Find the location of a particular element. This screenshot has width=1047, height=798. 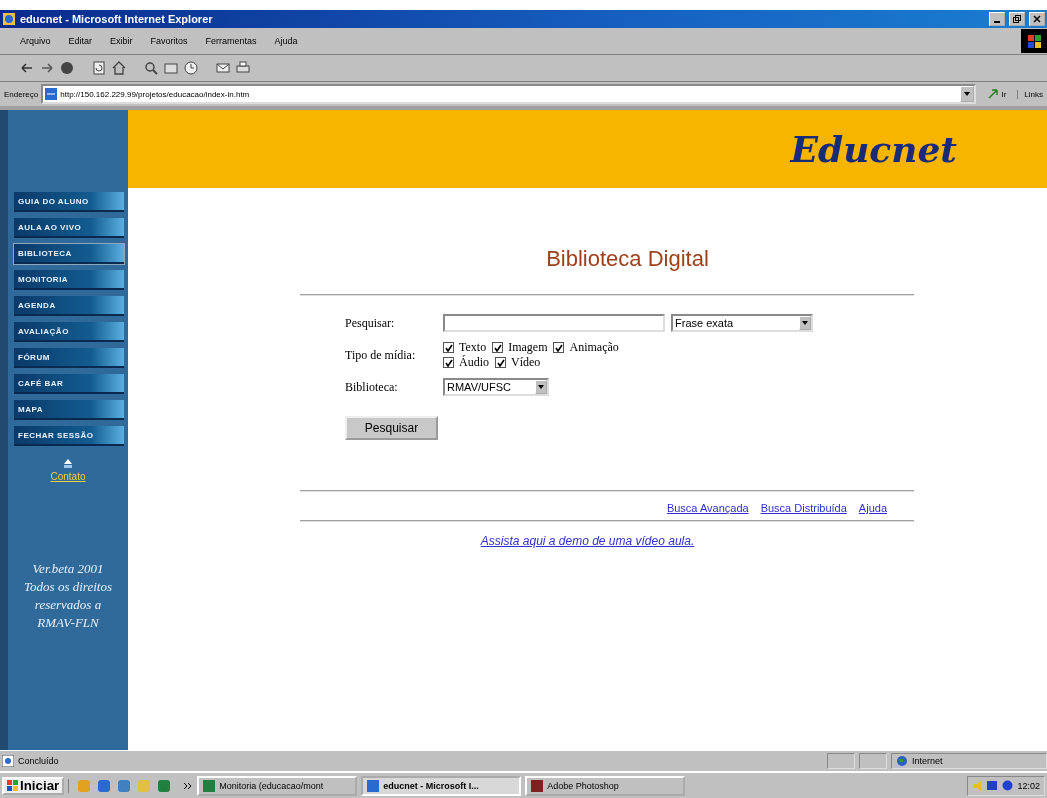

forward-arrow-icon is located at coordinates (47, 68).